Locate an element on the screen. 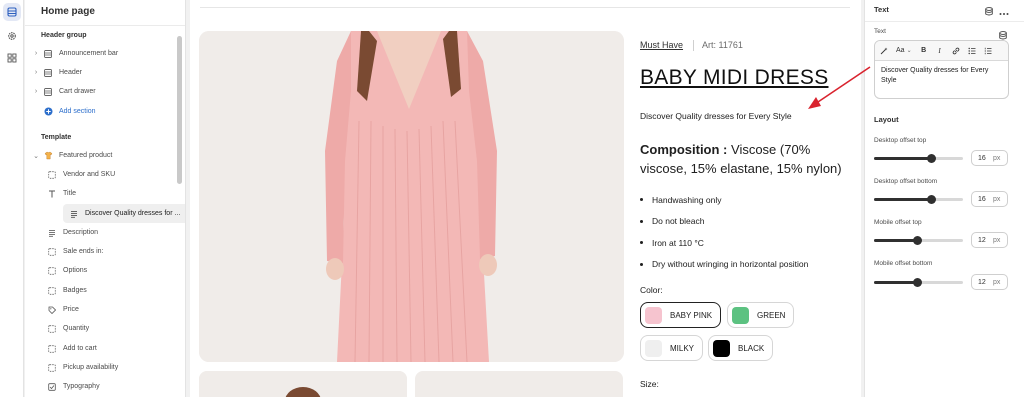  block-typography: Typography is located at coordinates (111, 386).